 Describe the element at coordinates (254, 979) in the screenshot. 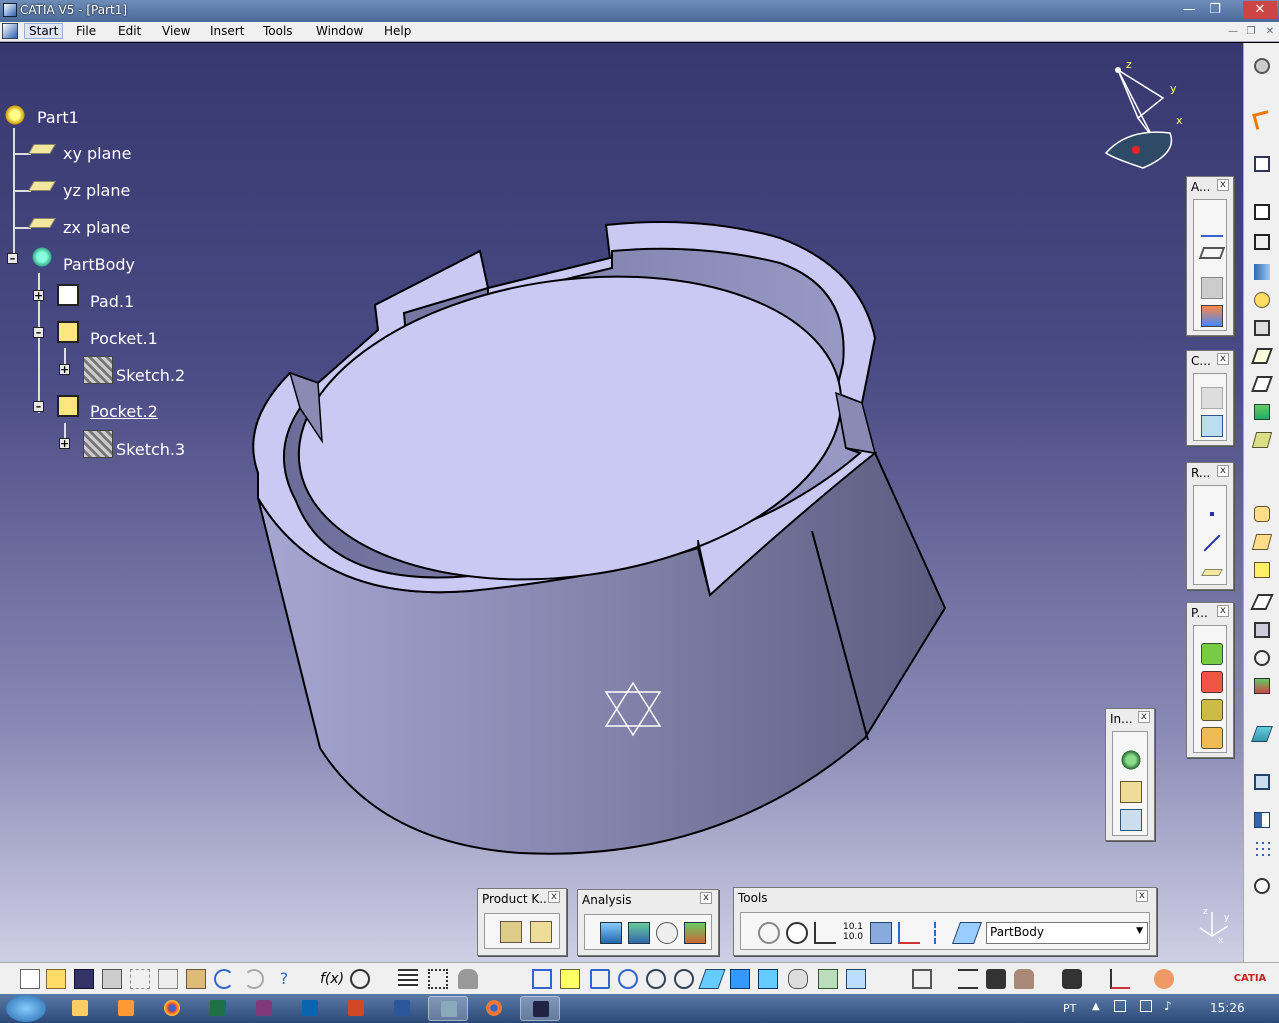

I see `redo-icon` at that location.